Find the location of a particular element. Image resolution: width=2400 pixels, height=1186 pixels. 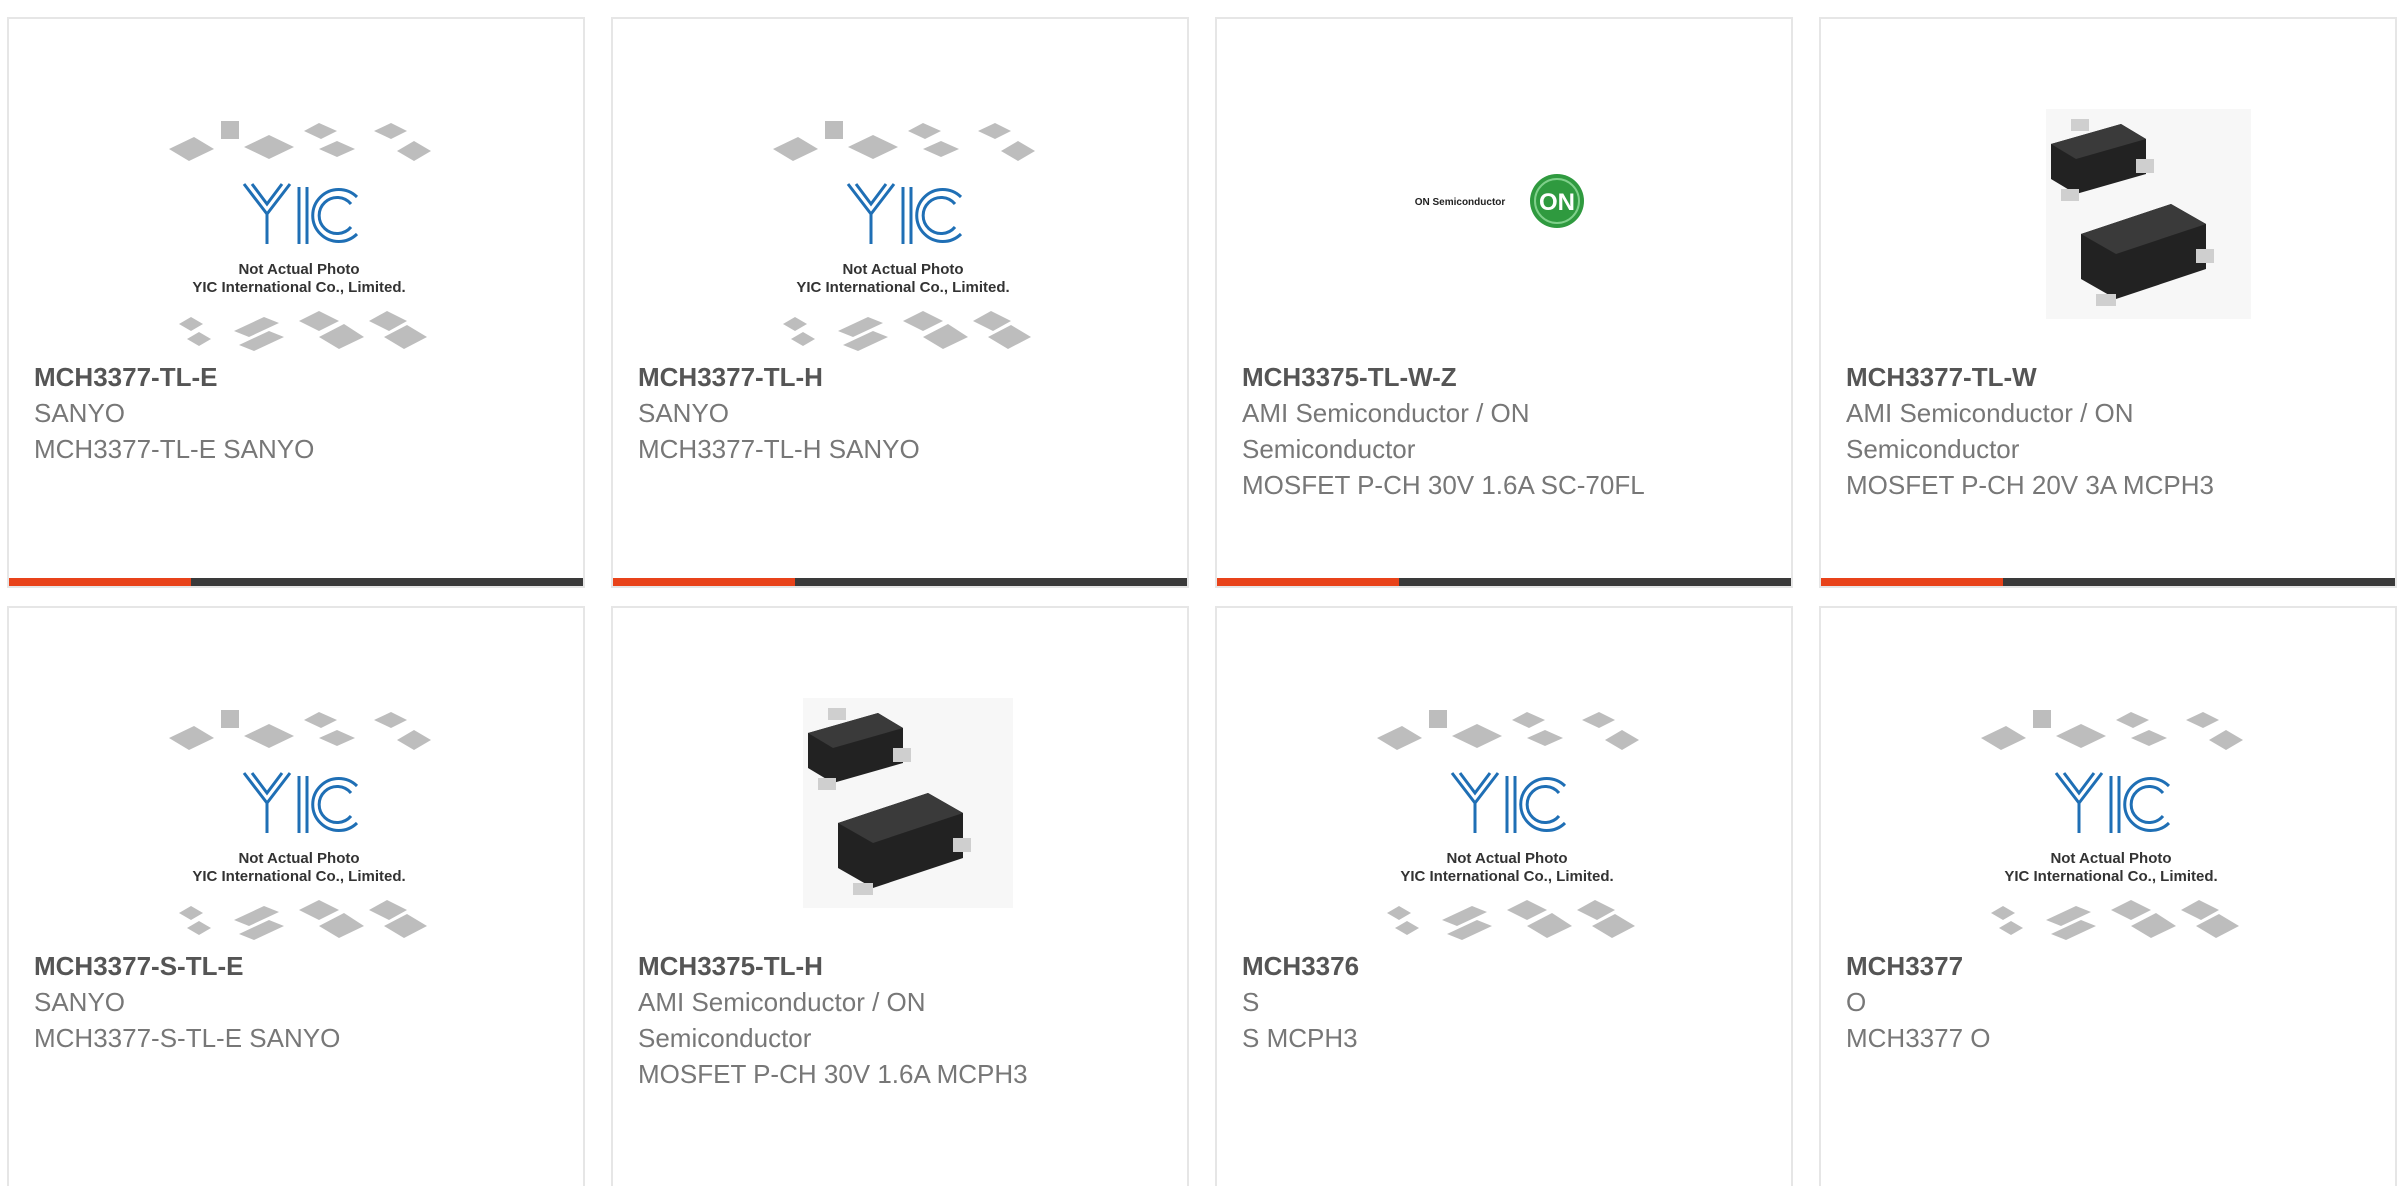

product-info: MCH3377-TL-E SANYO MCH3377-TL-E SANYO is located at coordinates (244, 413).